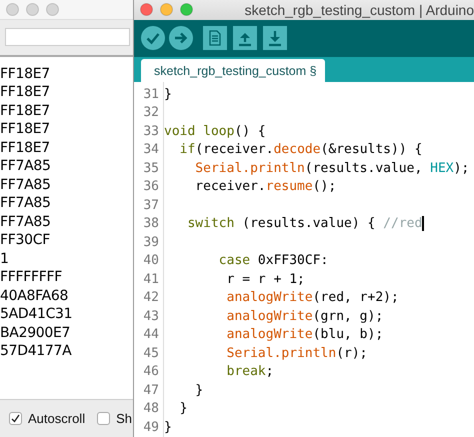 Image resolution: width=474 pixels, height=437 pixels. What do you see at coordinates (312, 298) in the screenshot?
I see `code-line: analogWrite(red, r+2);` at bounding box center [312, 298].